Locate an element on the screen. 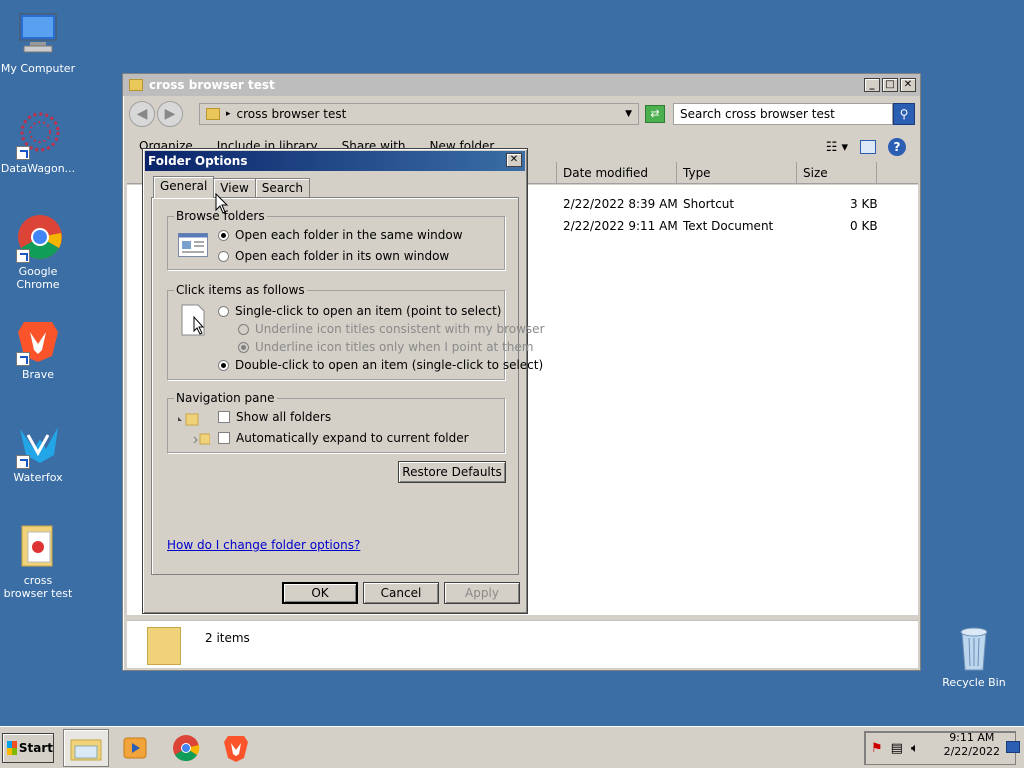 The width and height of the screenshot is (1024, 768). clock-time: 9:11 AM is located at coordinates (972, 737).